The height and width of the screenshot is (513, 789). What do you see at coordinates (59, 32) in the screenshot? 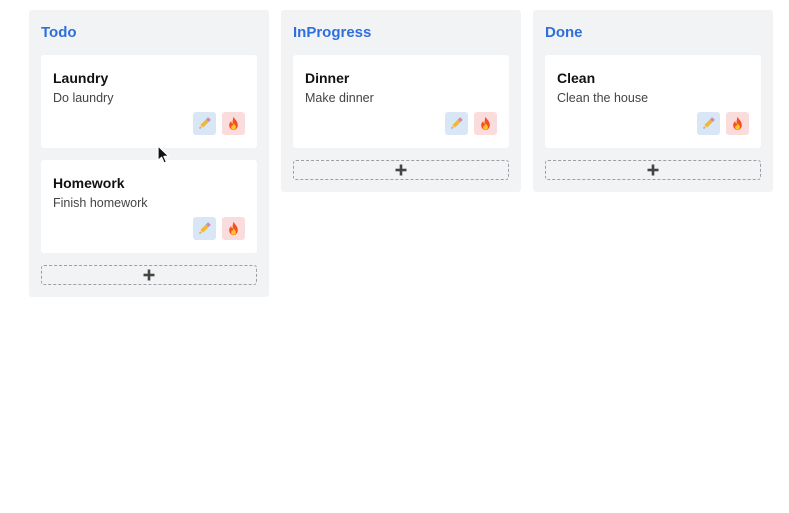
I see `column-title: Todo` at bounding box center [59, 32].